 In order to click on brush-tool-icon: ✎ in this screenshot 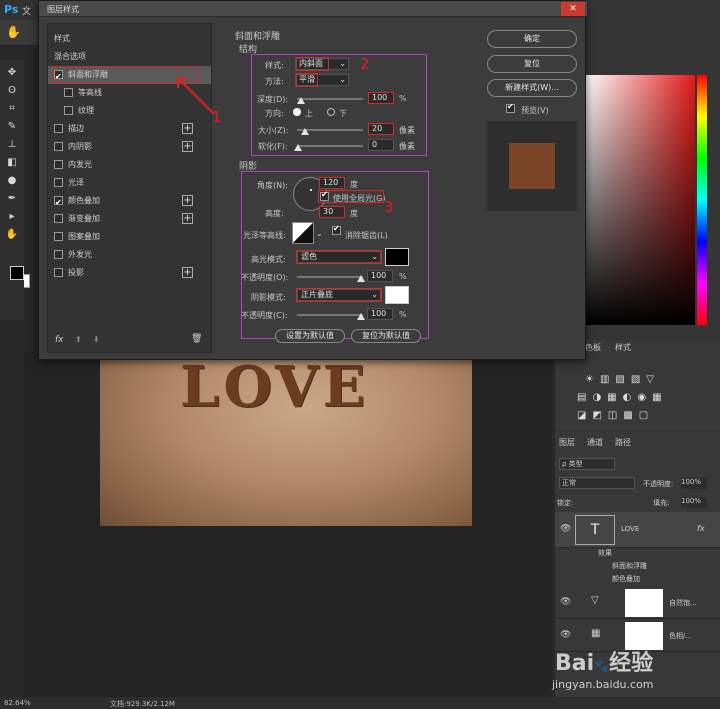, I will do `click(12, 127)`.